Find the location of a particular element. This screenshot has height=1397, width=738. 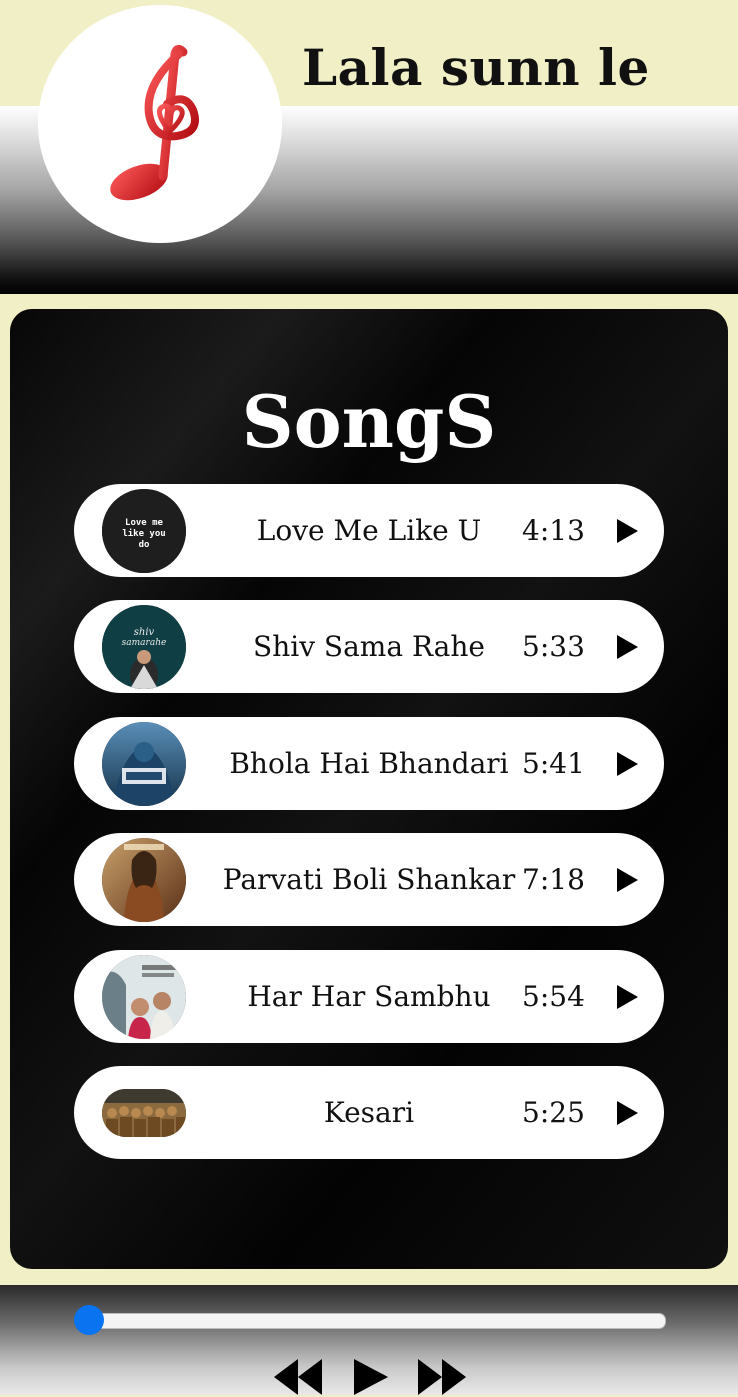

song-duration: 5:54 is located at coordinates (553, 996).